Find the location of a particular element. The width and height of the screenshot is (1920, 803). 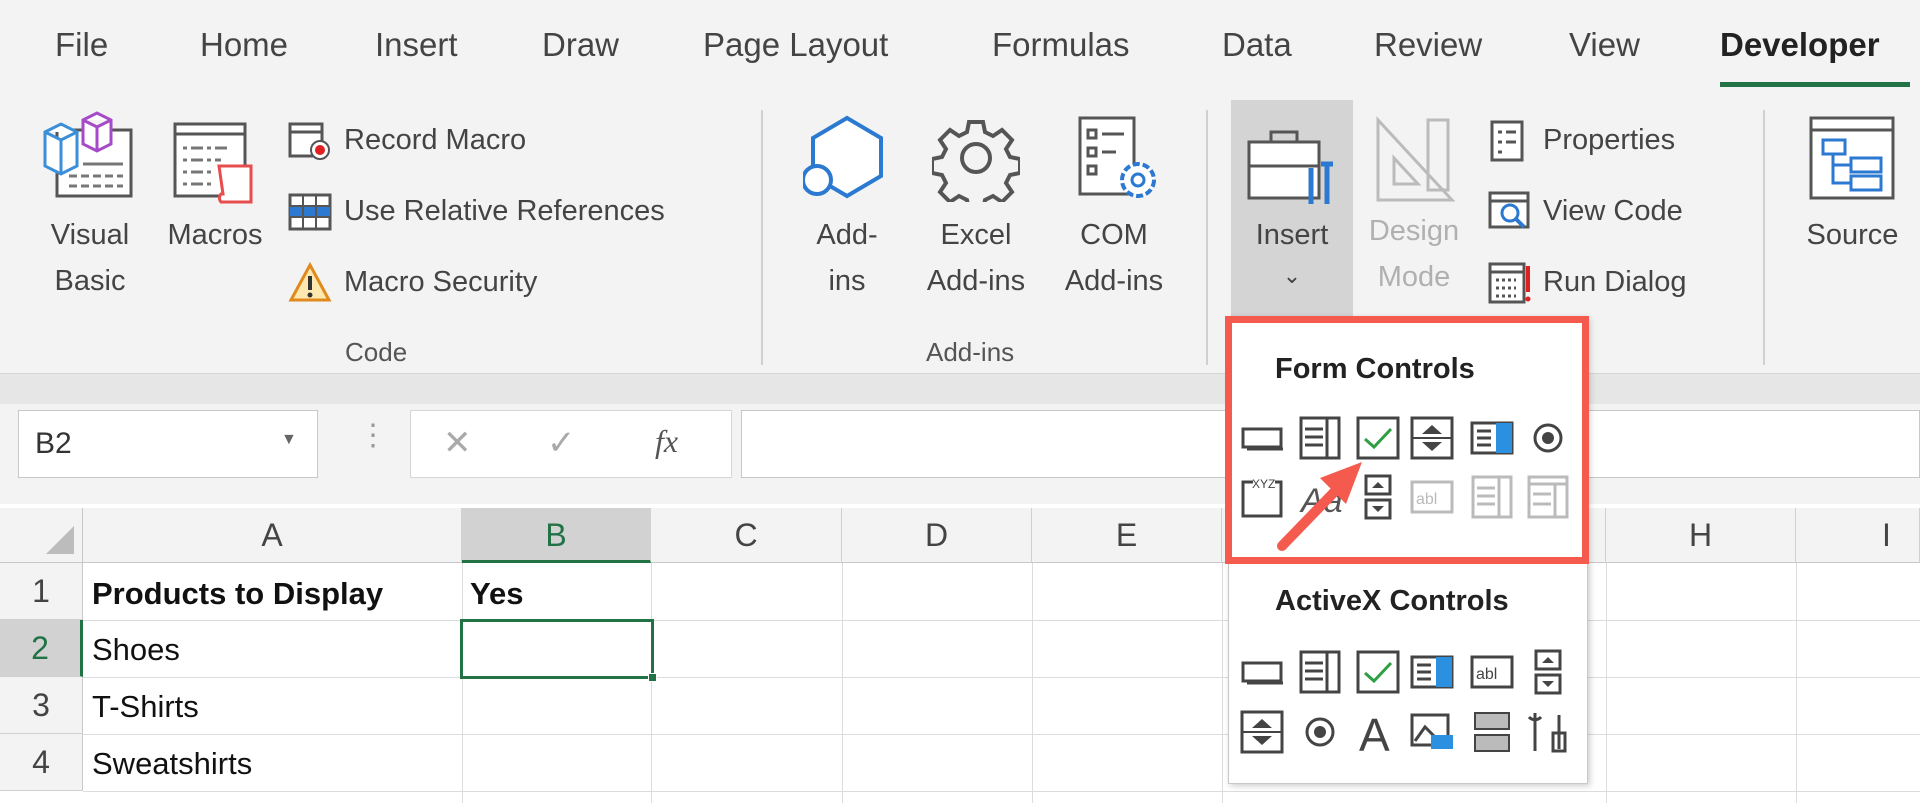

drag-handle-icon: ⋮ is located at coordinates (373, 435).